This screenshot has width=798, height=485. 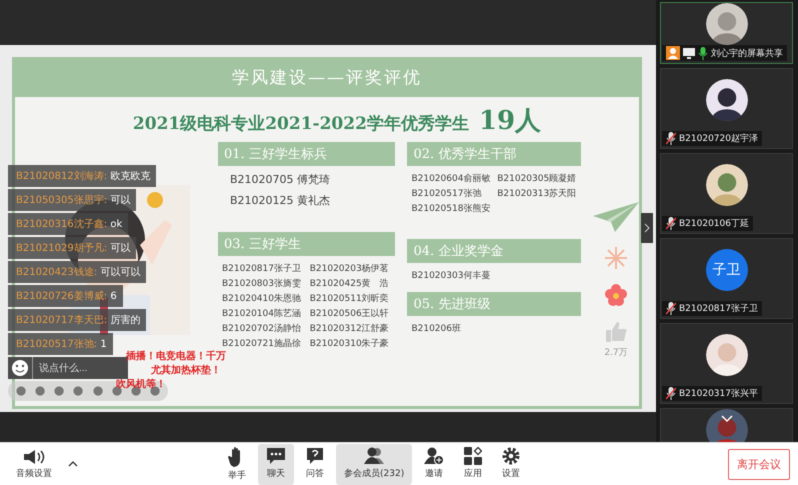 I want to click on audio-settings-button: 音频设置, so click(x=34, y=464).